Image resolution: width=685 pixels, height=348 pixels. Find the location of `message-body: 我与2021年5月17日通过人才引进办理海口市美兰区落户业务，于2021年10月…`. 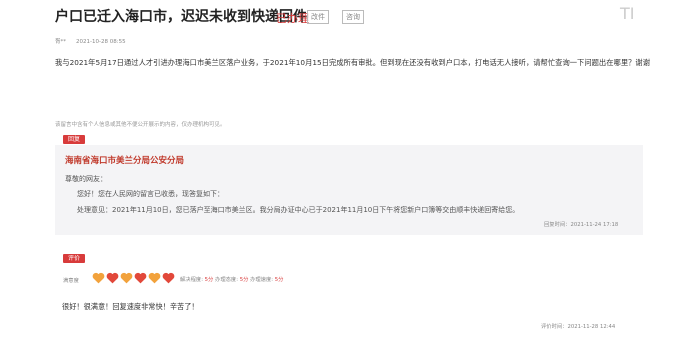

message-body: 我与2021年5月17日通过人才引进办理海口市美兰区落户业务，于2021年10月… is located at coordinates (353, 62).